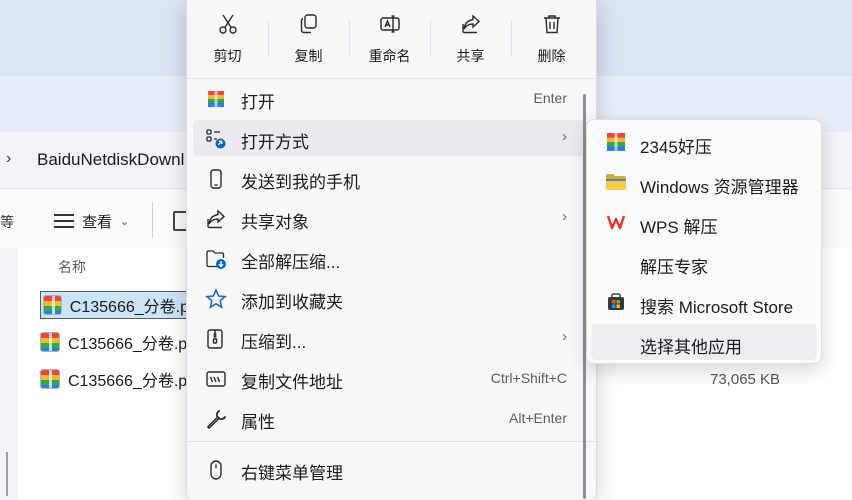  What do you see at coordinates (227, 39) in the screenshot?
I see `cut-button: 剪切` at bounding box center [227, 39].